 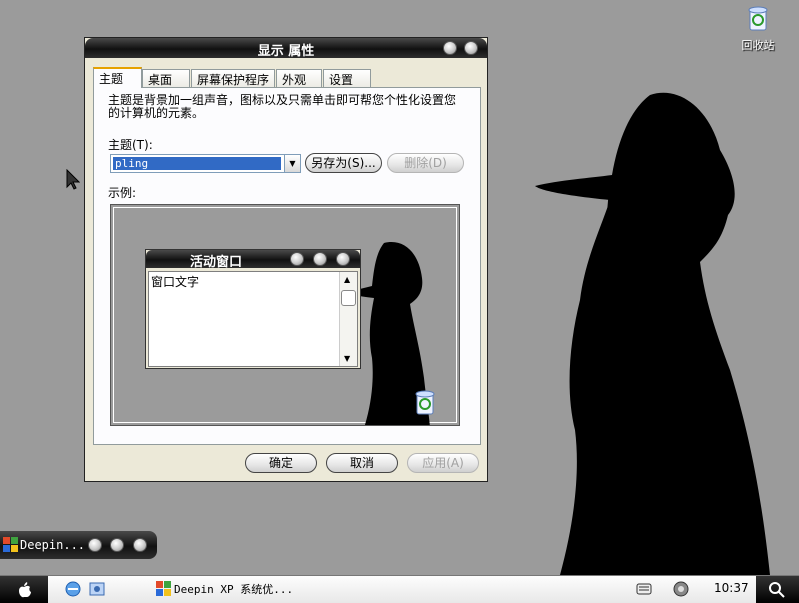 What do you see at coordinates (731, 588) in the screenshot?
I see `clock: 10:37` at bounding box center [731, 588].